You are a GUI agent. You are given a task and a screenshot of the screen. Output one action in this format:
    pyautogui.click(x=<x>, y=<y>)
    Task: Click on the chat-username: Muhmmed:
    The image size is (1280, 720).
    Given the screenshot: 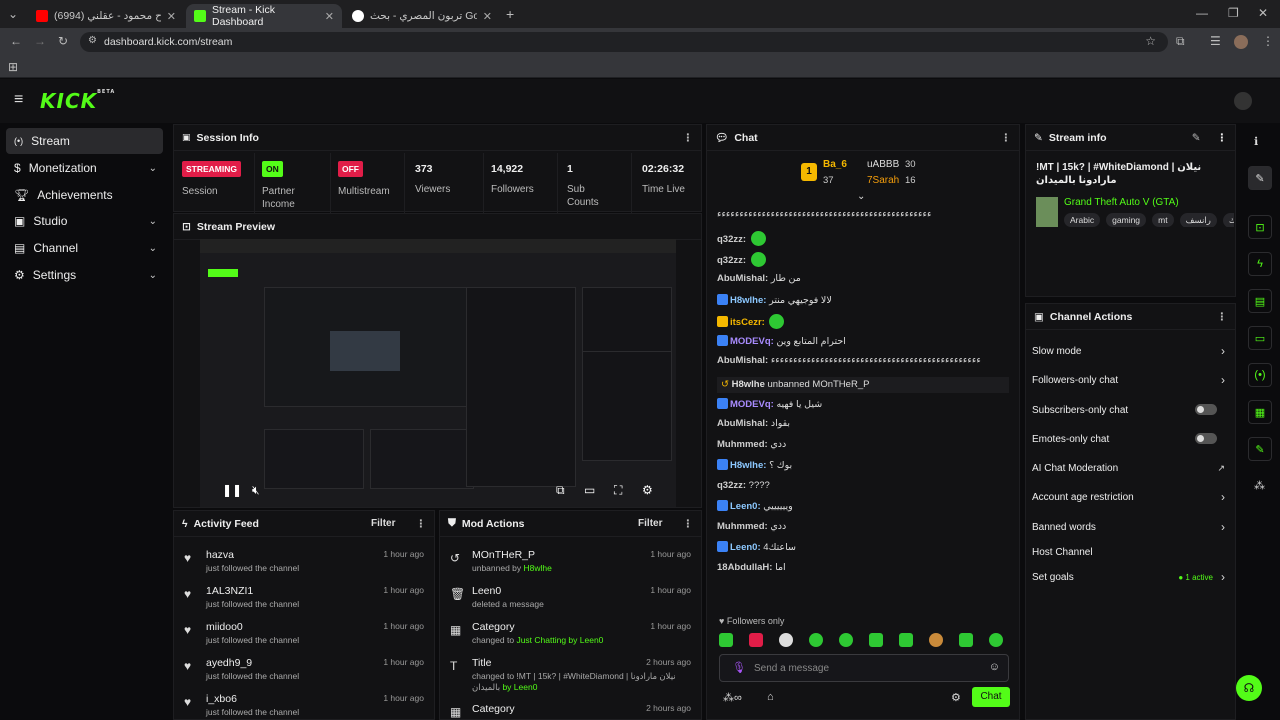 What is the action you would take?
    pyautogui.click(x=742, y=444)
    